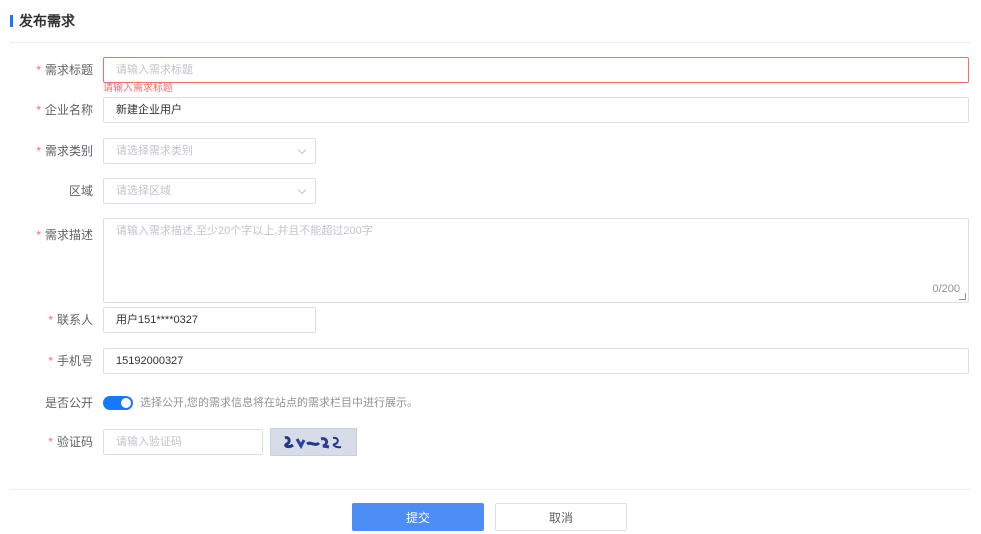 The height and width of the screenshot is (534, 981). What do you see at coordinates (70, 320) in the screenshot?
I see `contact-label: * 联系人` at bounding box center [70, 320].